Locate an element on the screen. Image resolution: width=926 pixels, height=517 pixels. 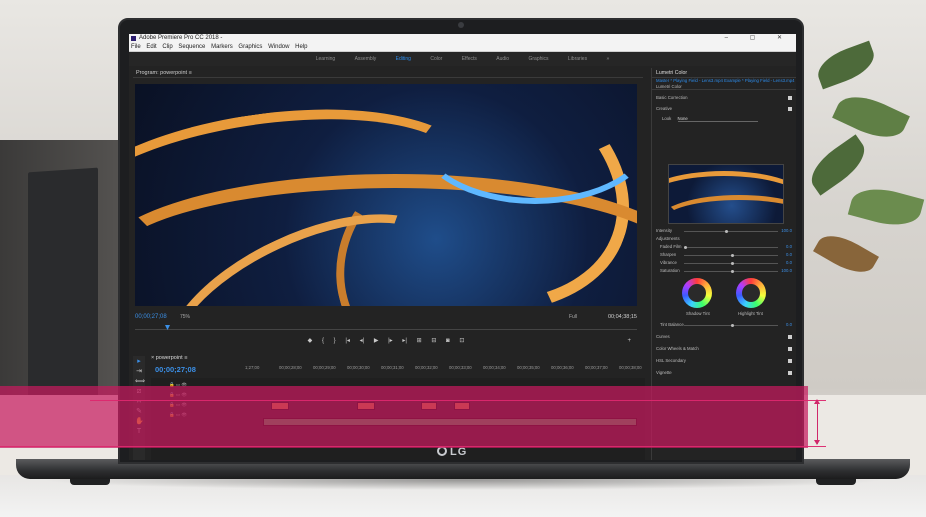
timeline-title: powerpoint is located at coordinates (169, 358).